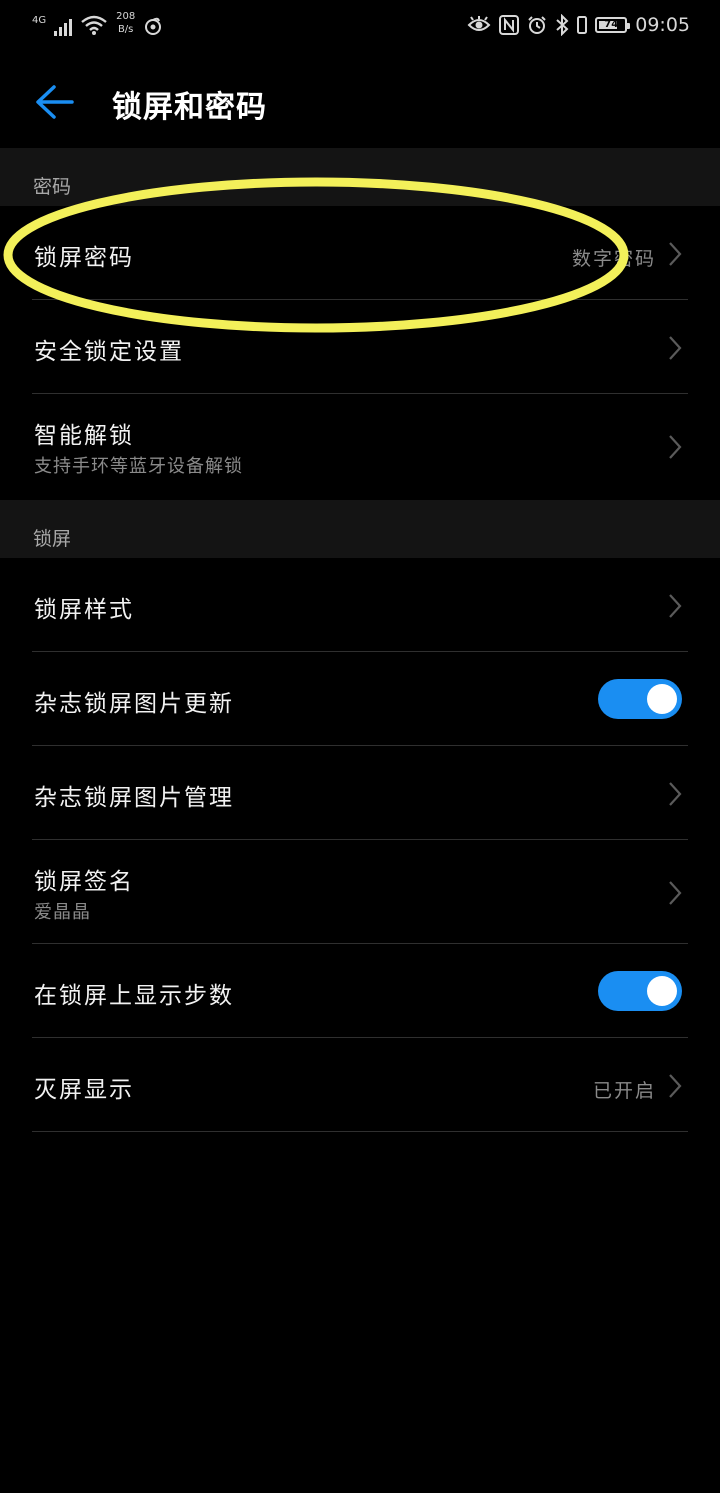 This screenshot has height=1493, width=720. Describe the element at coordinates (62, 912) in the screenshot. I see `item-subtitle: 爱晶晶` at that location.